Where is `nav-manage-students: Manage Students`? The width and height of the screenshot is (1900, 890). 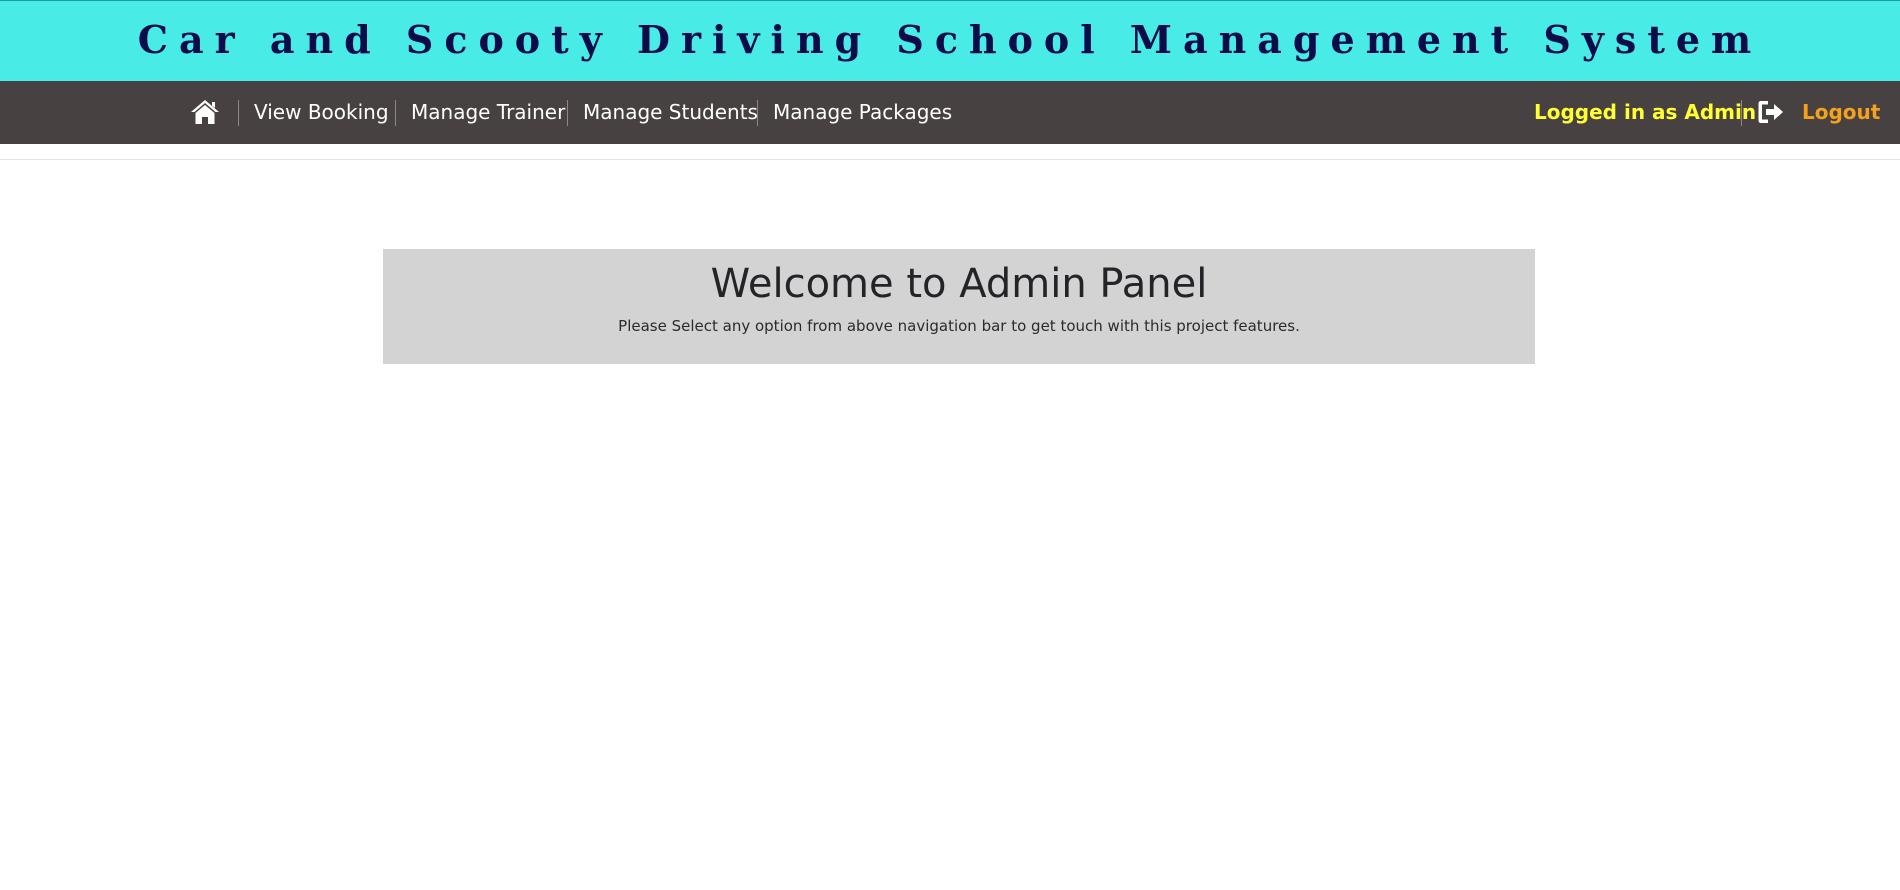
nav-manage-students: Manage Students is located at coordinates (670, 112).